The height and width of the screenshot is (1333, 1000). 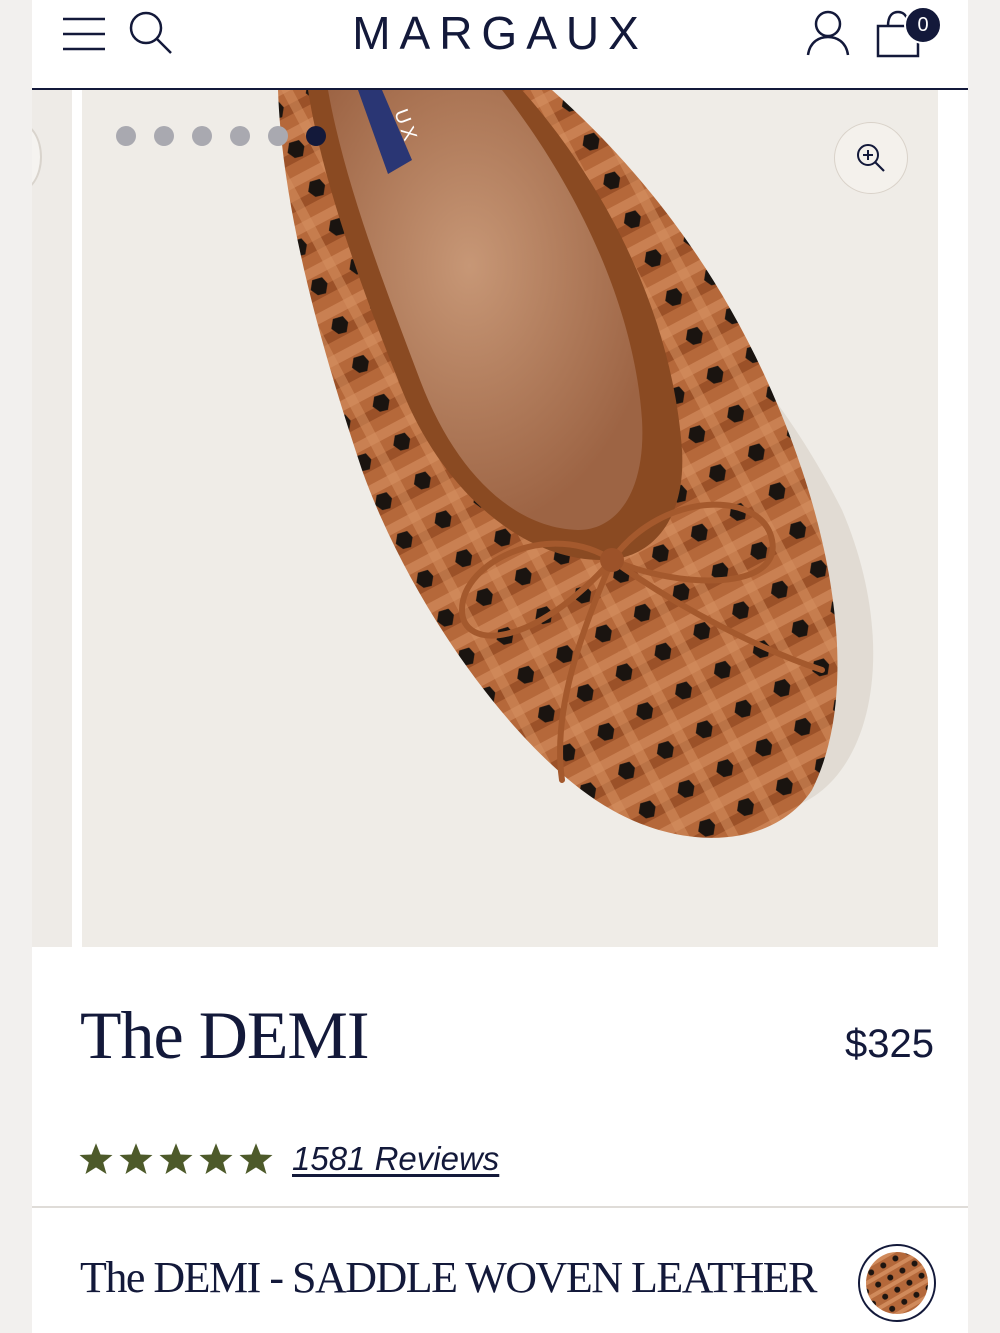 What do you see at coordinates (151, 33) in the screenshot?
I see `search-icon` at bounding box center [151, 33].